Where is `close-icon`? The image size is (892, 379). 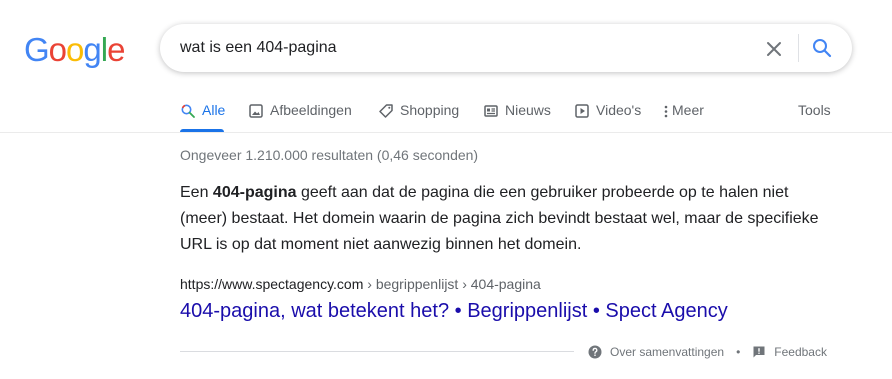
close-icon is located at coordinates (774, 49).